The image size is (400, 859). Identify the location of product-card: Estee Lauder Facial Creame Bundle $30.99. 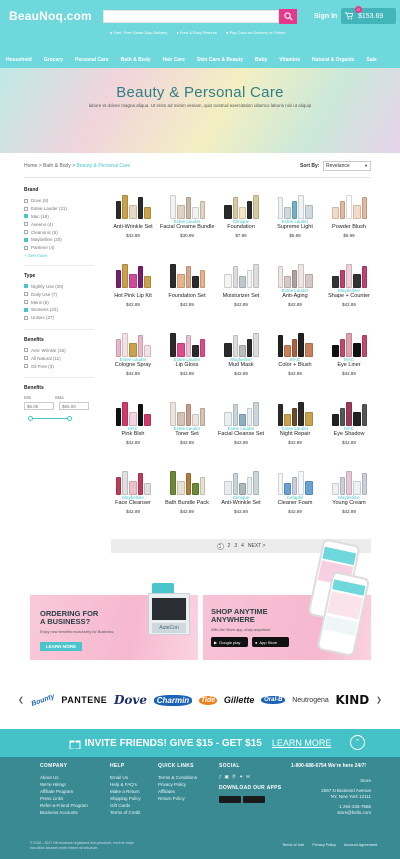
(187, 219).